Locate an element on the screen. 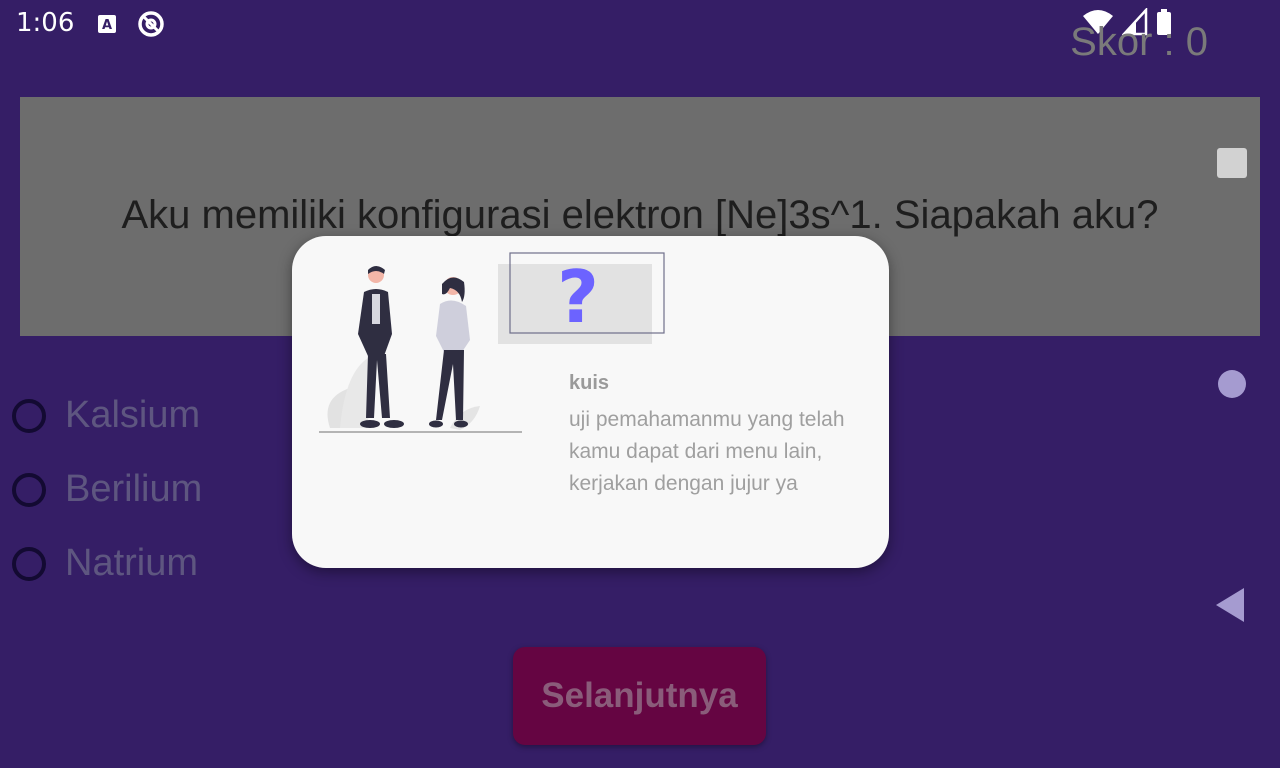  question-mark-icon: ? is located at coordinates (578, 297).